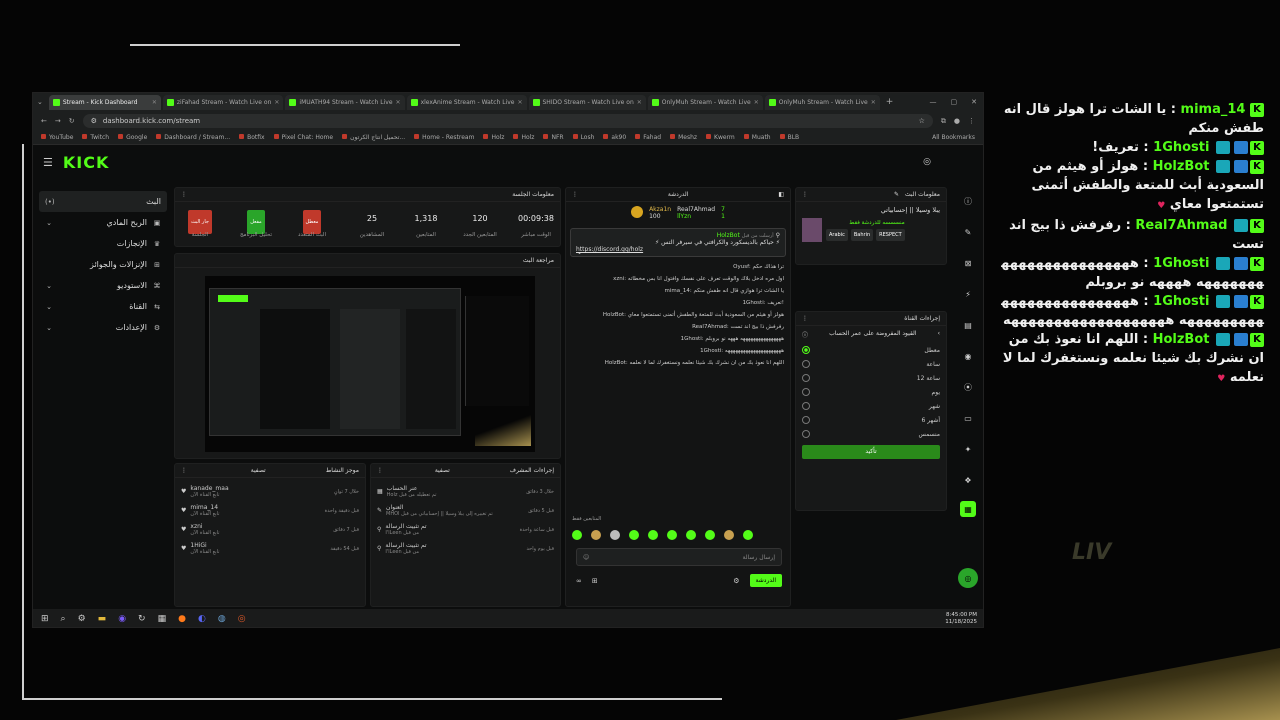 Image resolution: width=1280 pixels, height=720 pixels. What do you see at coordinates (303, 137) in the screenshot?
I see `bookmark-item: Pixel Chat: Home` at bounding box center [303, 137].